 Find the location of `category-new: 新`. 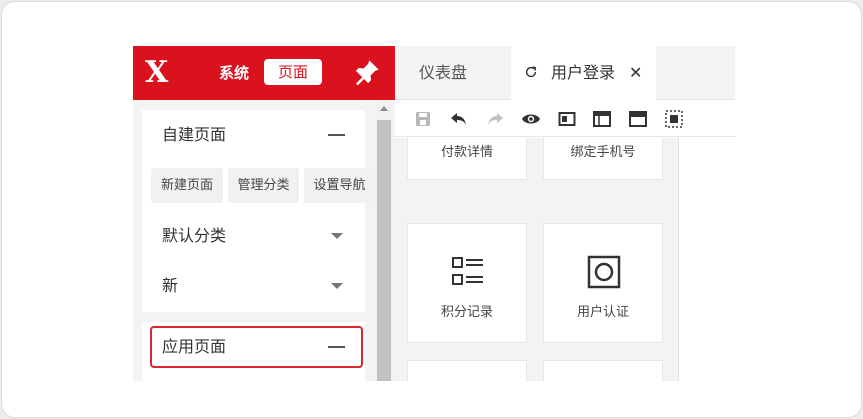

category-new: 新 is located at coordinates (253, 286).